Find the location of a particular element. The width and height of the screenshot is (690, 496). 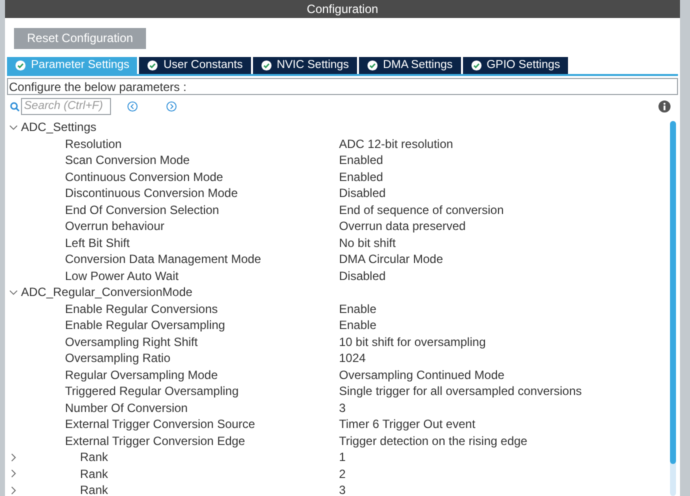

parameter-name: Oversampling Ratio is located at coordinates (117, 359).